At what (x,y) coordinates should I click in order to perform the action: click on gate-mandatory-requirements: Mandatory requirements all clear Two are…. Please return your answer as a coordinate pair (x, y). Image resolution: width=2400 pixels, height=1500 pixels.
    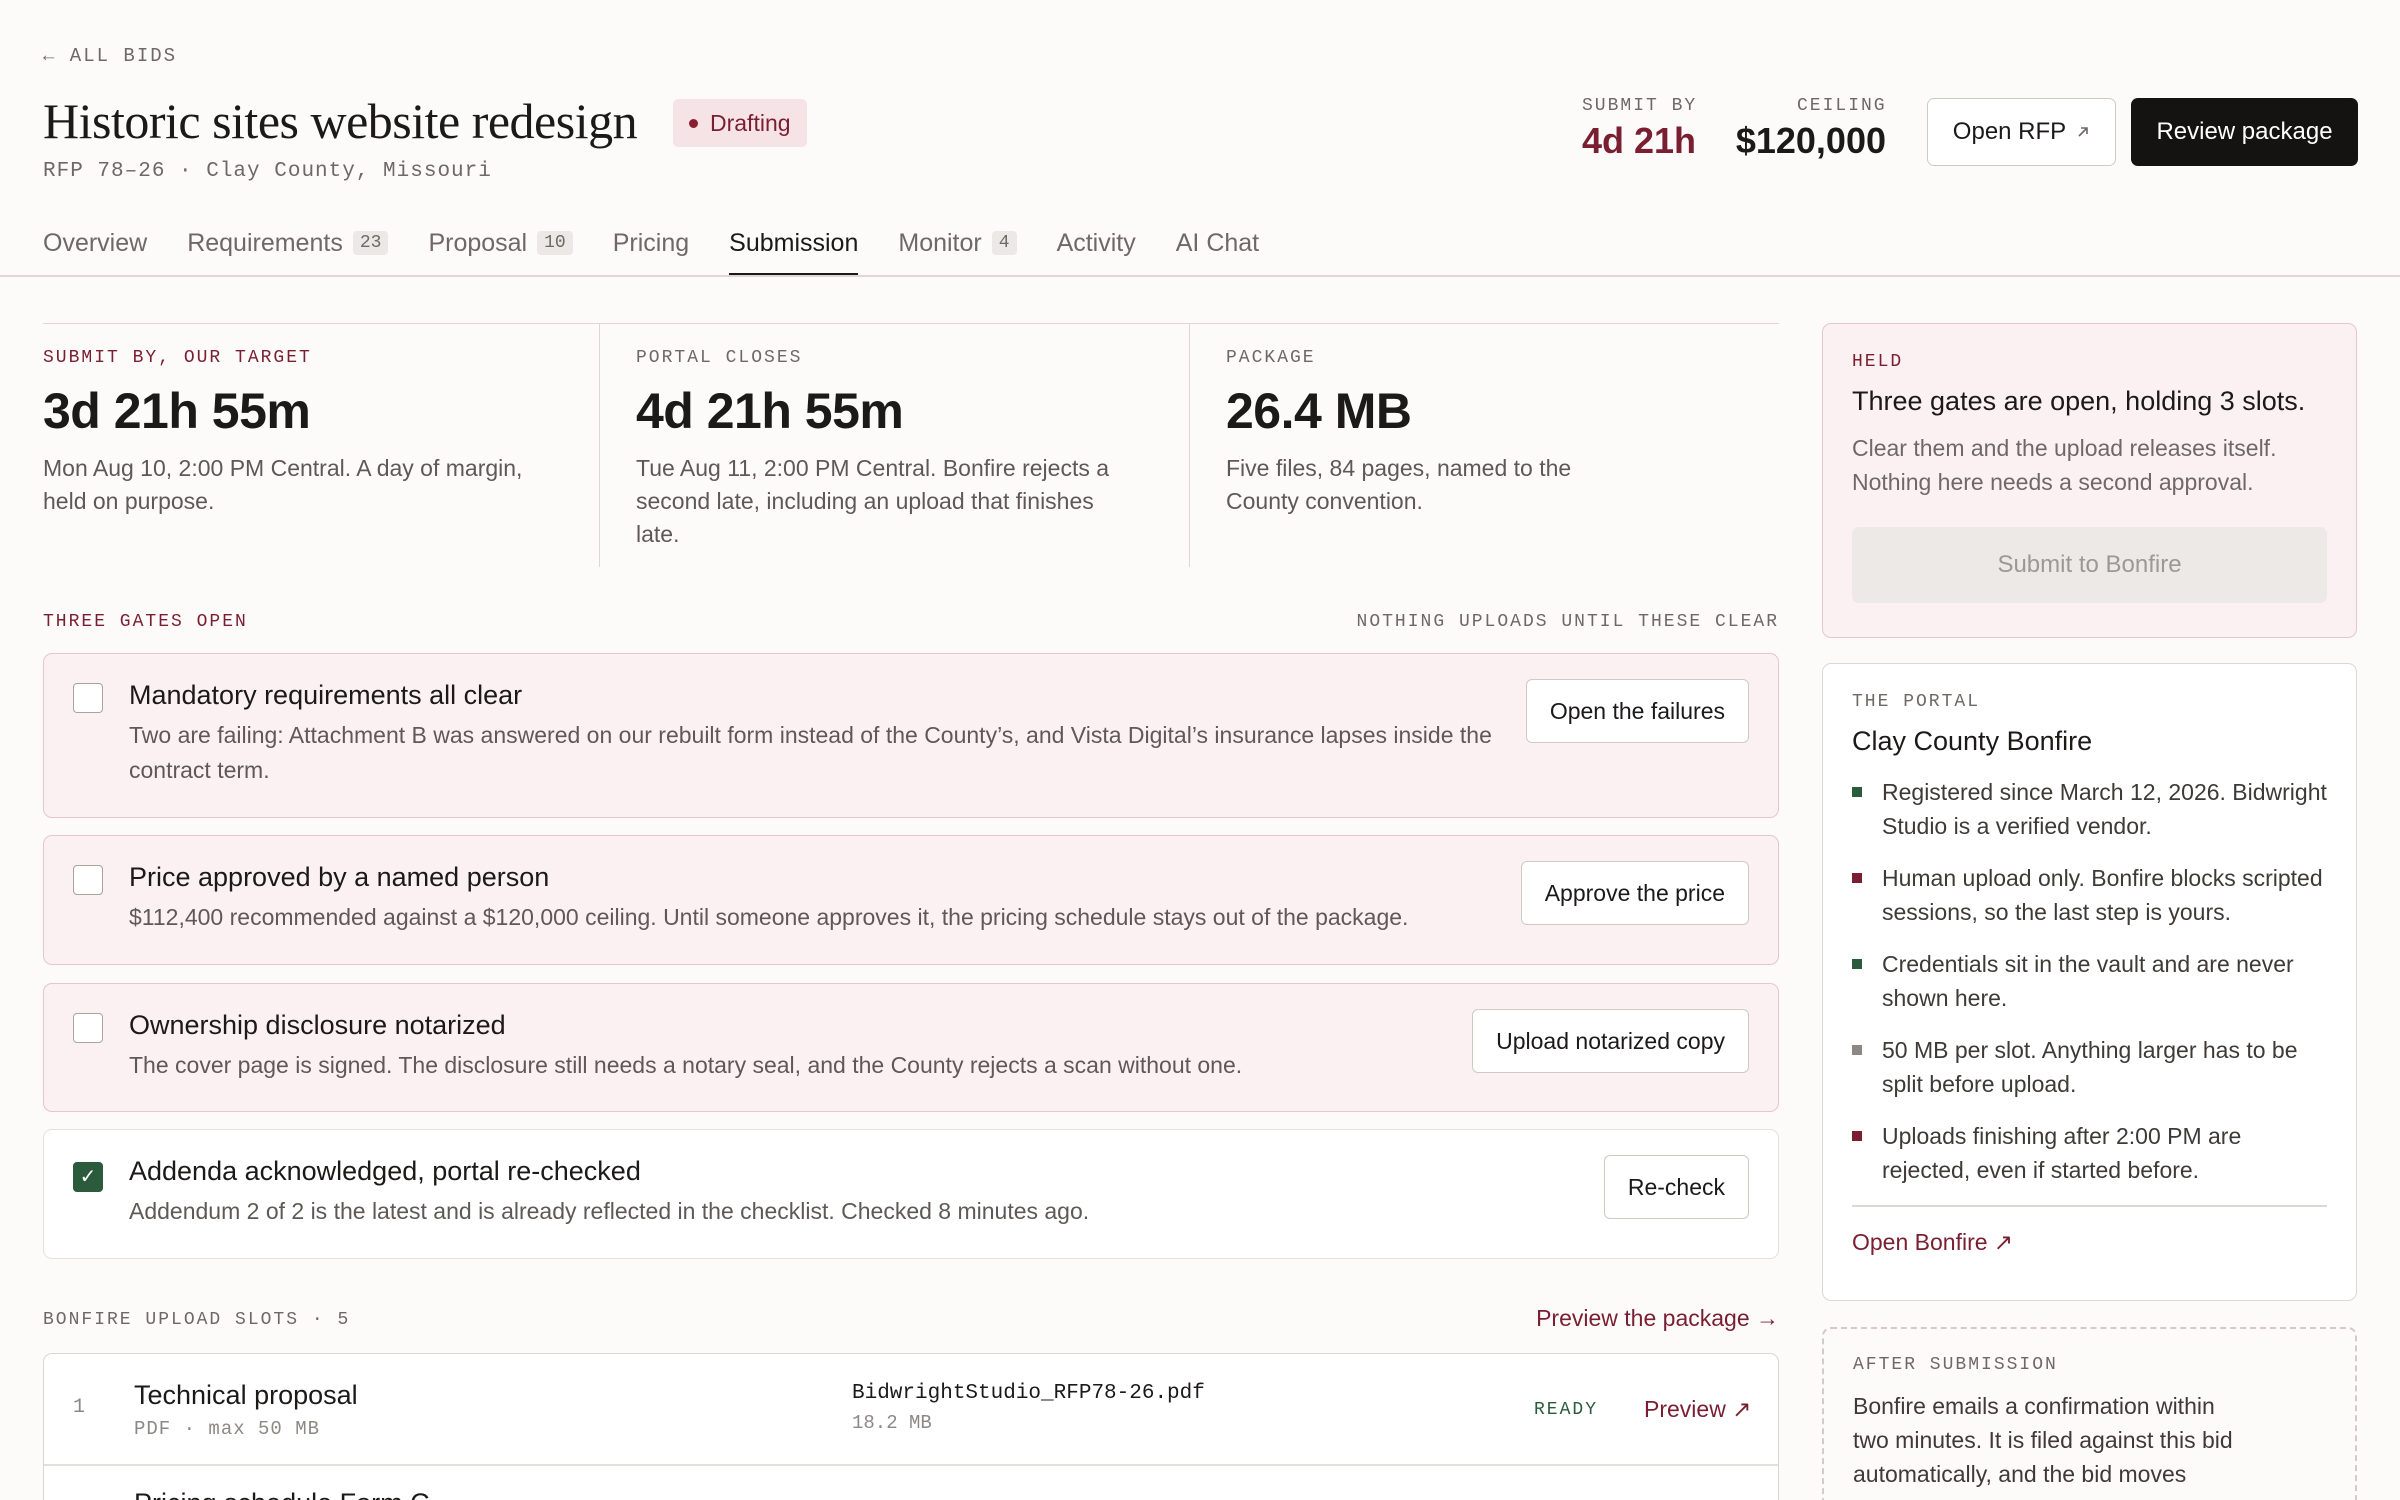
    Looking at the image, I should click on (911, 735).